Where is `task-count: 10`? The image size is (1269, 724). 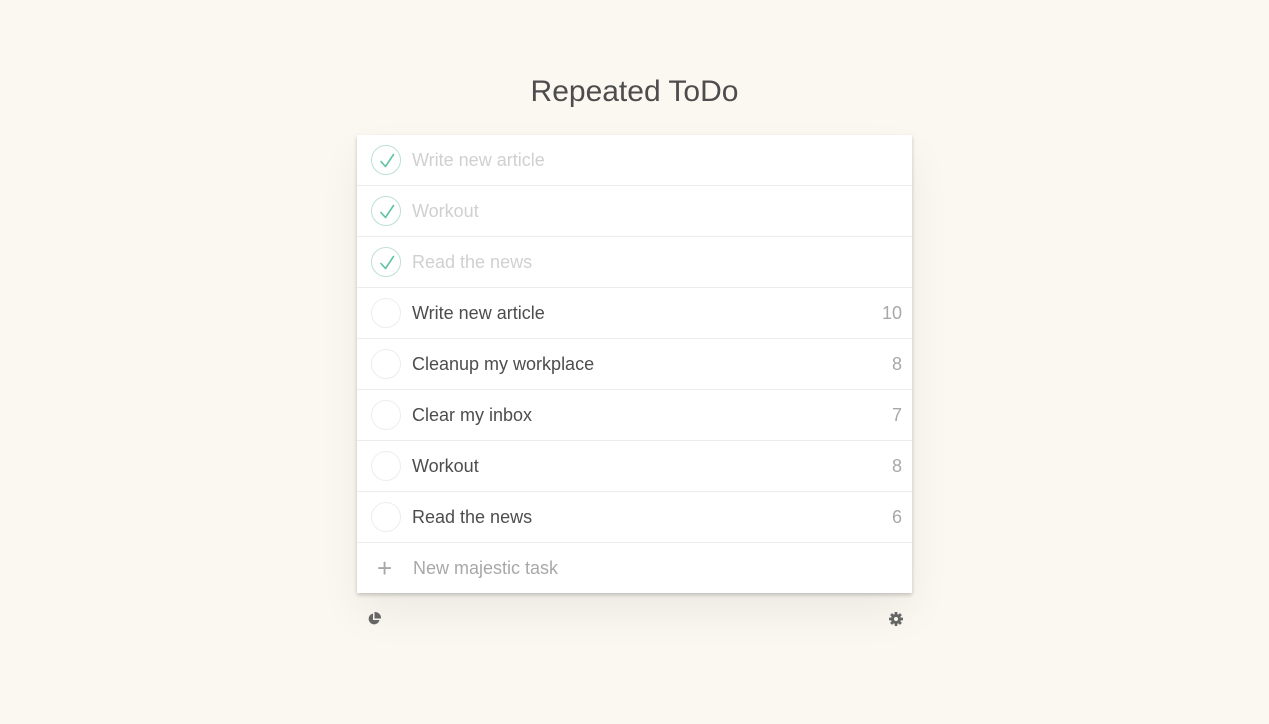 task-count: 10 is located at coordinates (891, 313).